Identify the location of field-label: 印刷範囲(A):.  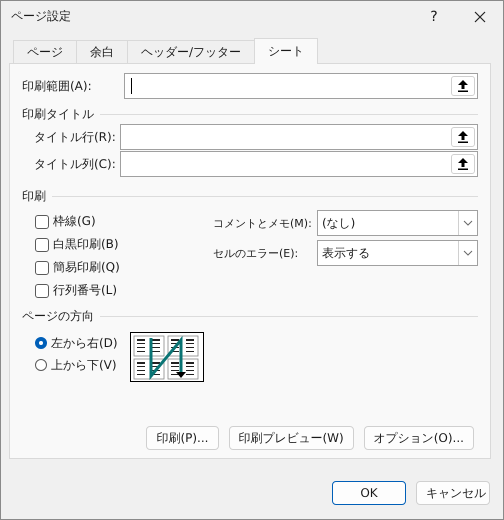
(57, 86).